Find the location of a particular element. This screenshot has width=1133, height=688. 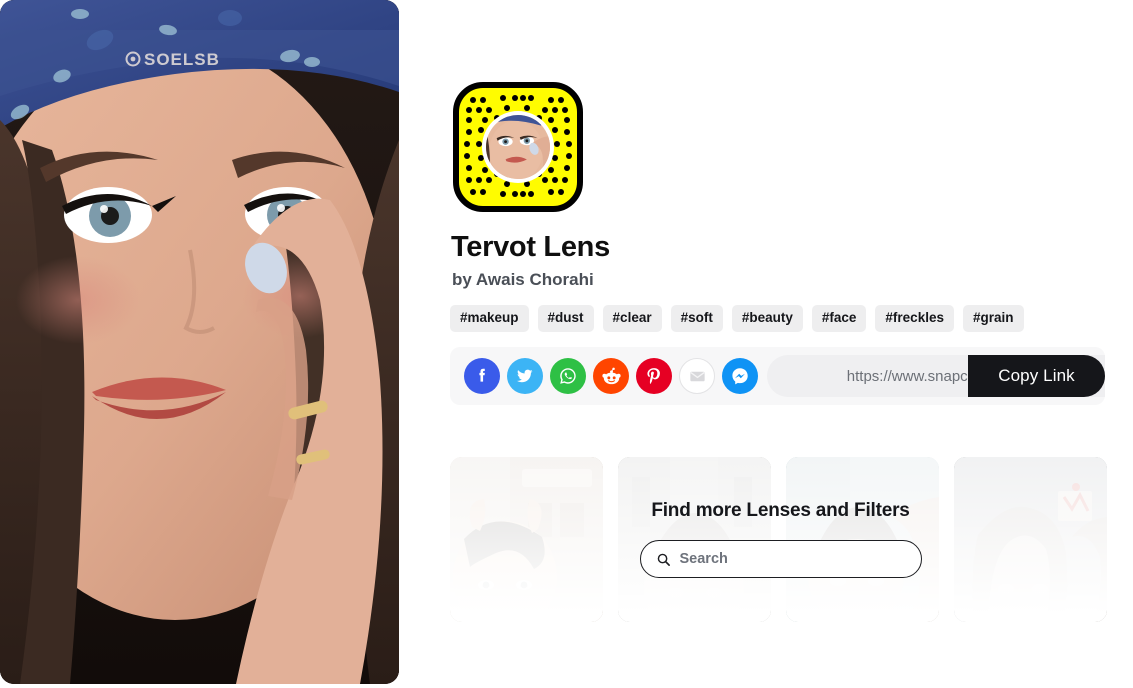

twitter-glyph is located at coordinates (525, 376).